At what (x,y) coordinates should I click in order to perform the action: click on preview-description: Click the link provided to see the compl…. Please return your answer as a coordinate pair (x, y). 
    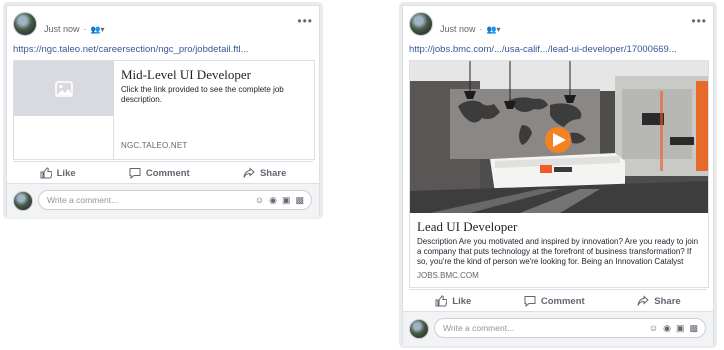
    Looking at the image, I should click on (202, 94).